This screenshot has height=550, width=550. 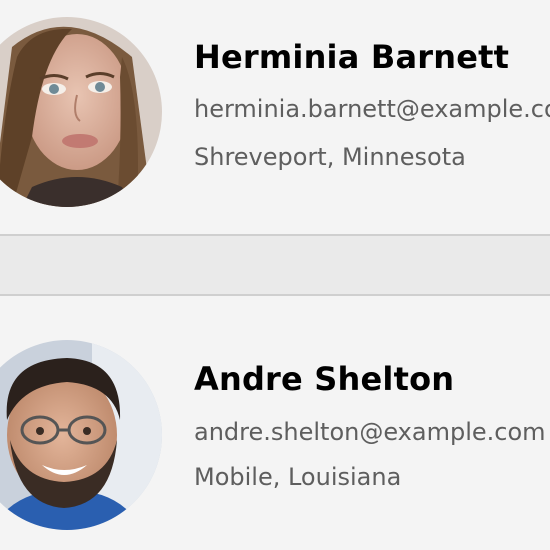 What do you see at coordinates (324, 379) in the screenshot?
I see `contact-name: Andre Shelton` at bounding box center [324, 379].